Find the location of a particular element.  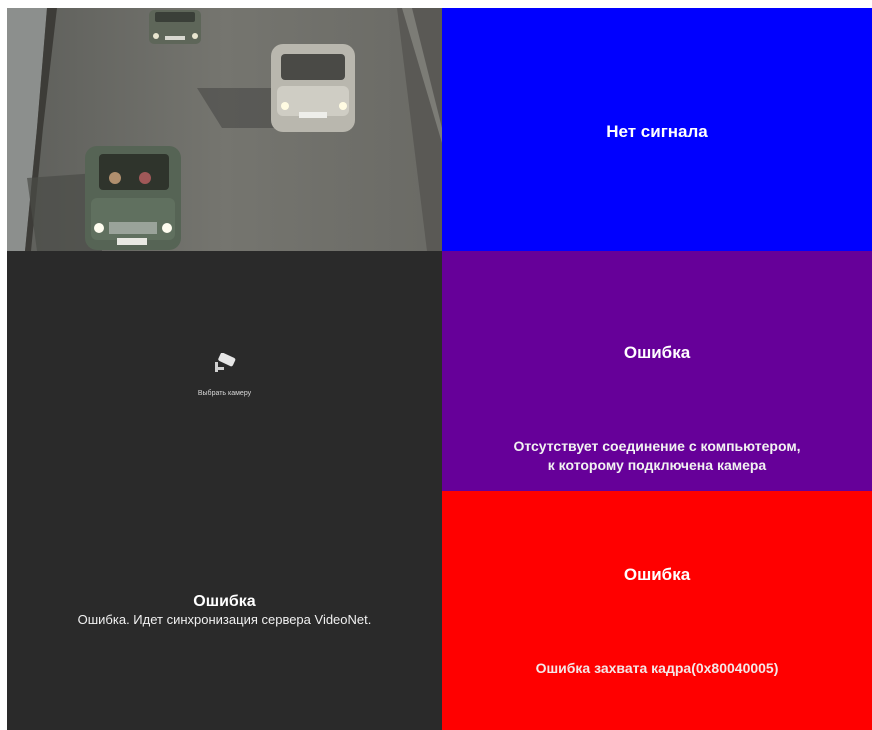

error-message-line1: Отсутствует соединение с компьютером, is located at coordinates (657, 446).